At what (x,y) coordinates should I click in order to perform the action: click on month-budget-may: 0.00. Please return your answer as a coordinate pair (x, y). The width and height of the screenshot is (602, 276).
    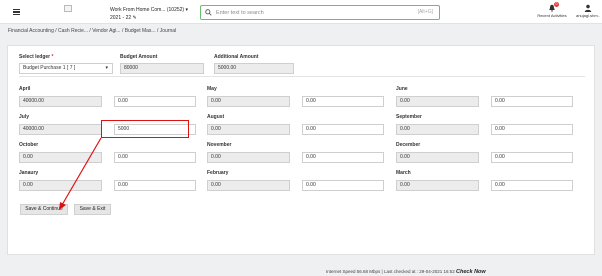
    Looking at the image, I should click on (248, 101).